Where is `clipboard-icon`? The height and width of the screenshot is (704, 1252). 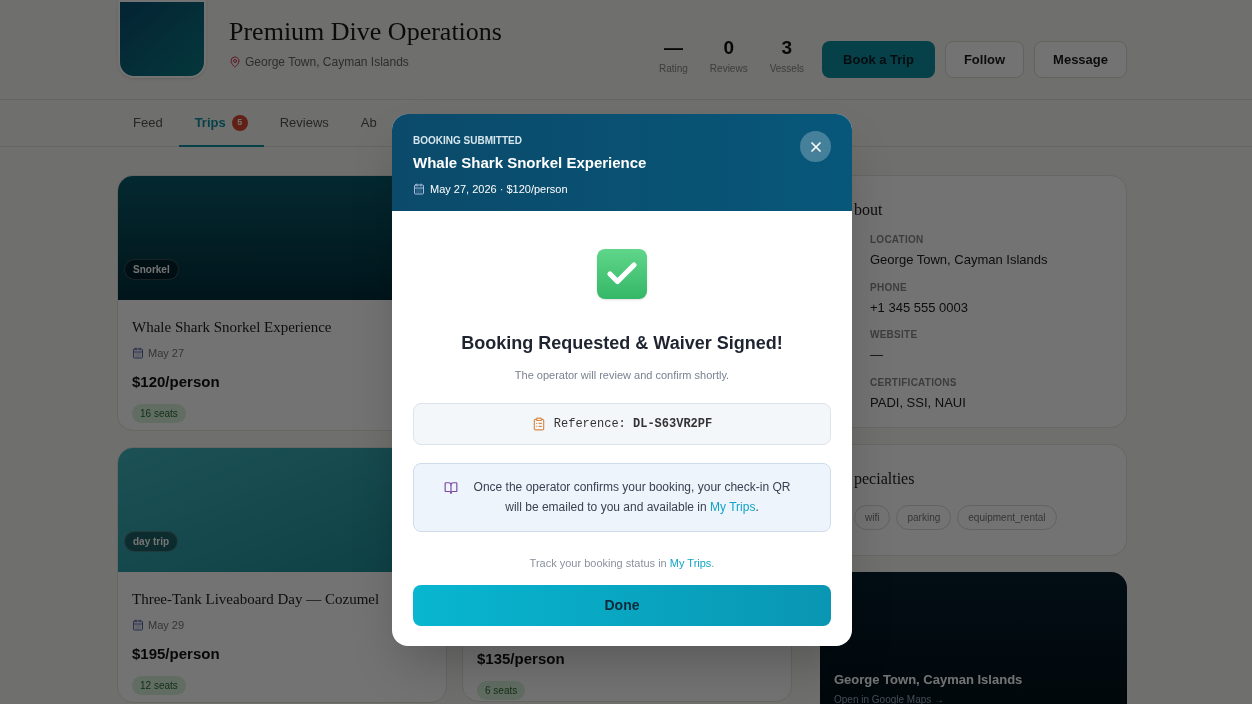
clipboard-icon is located at coordinates (538, 423).